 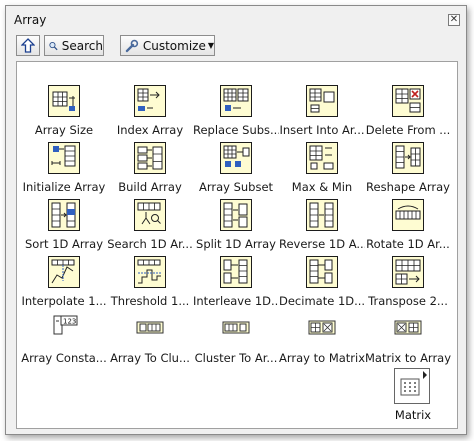 What do you see at coordinates (150, 272) in the screenshot?
I see `threshold-1d-array-icon` at bounding box center [150, 272].